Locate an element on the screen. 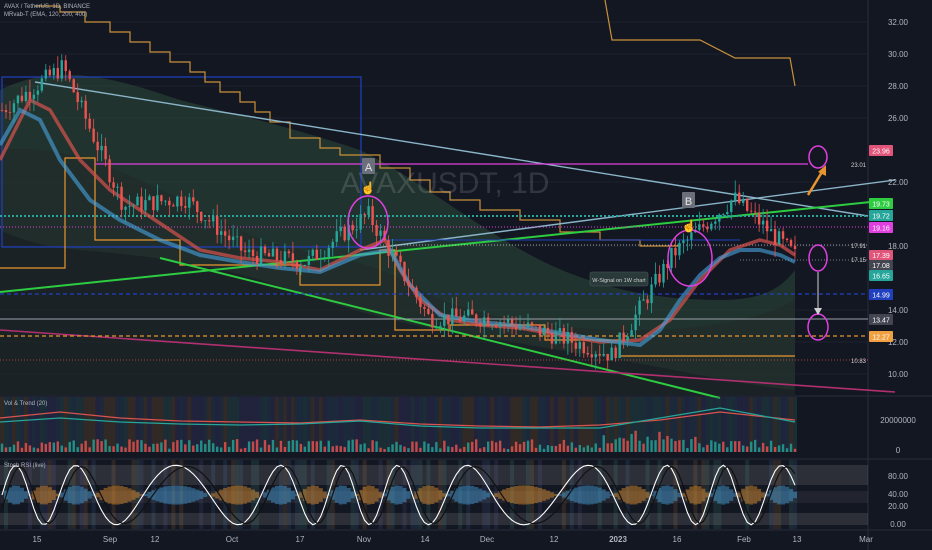 Image resolution: width=932 pixels, height=550 pixels. svg-text: 17.08 is located at coordinates (881, 266).